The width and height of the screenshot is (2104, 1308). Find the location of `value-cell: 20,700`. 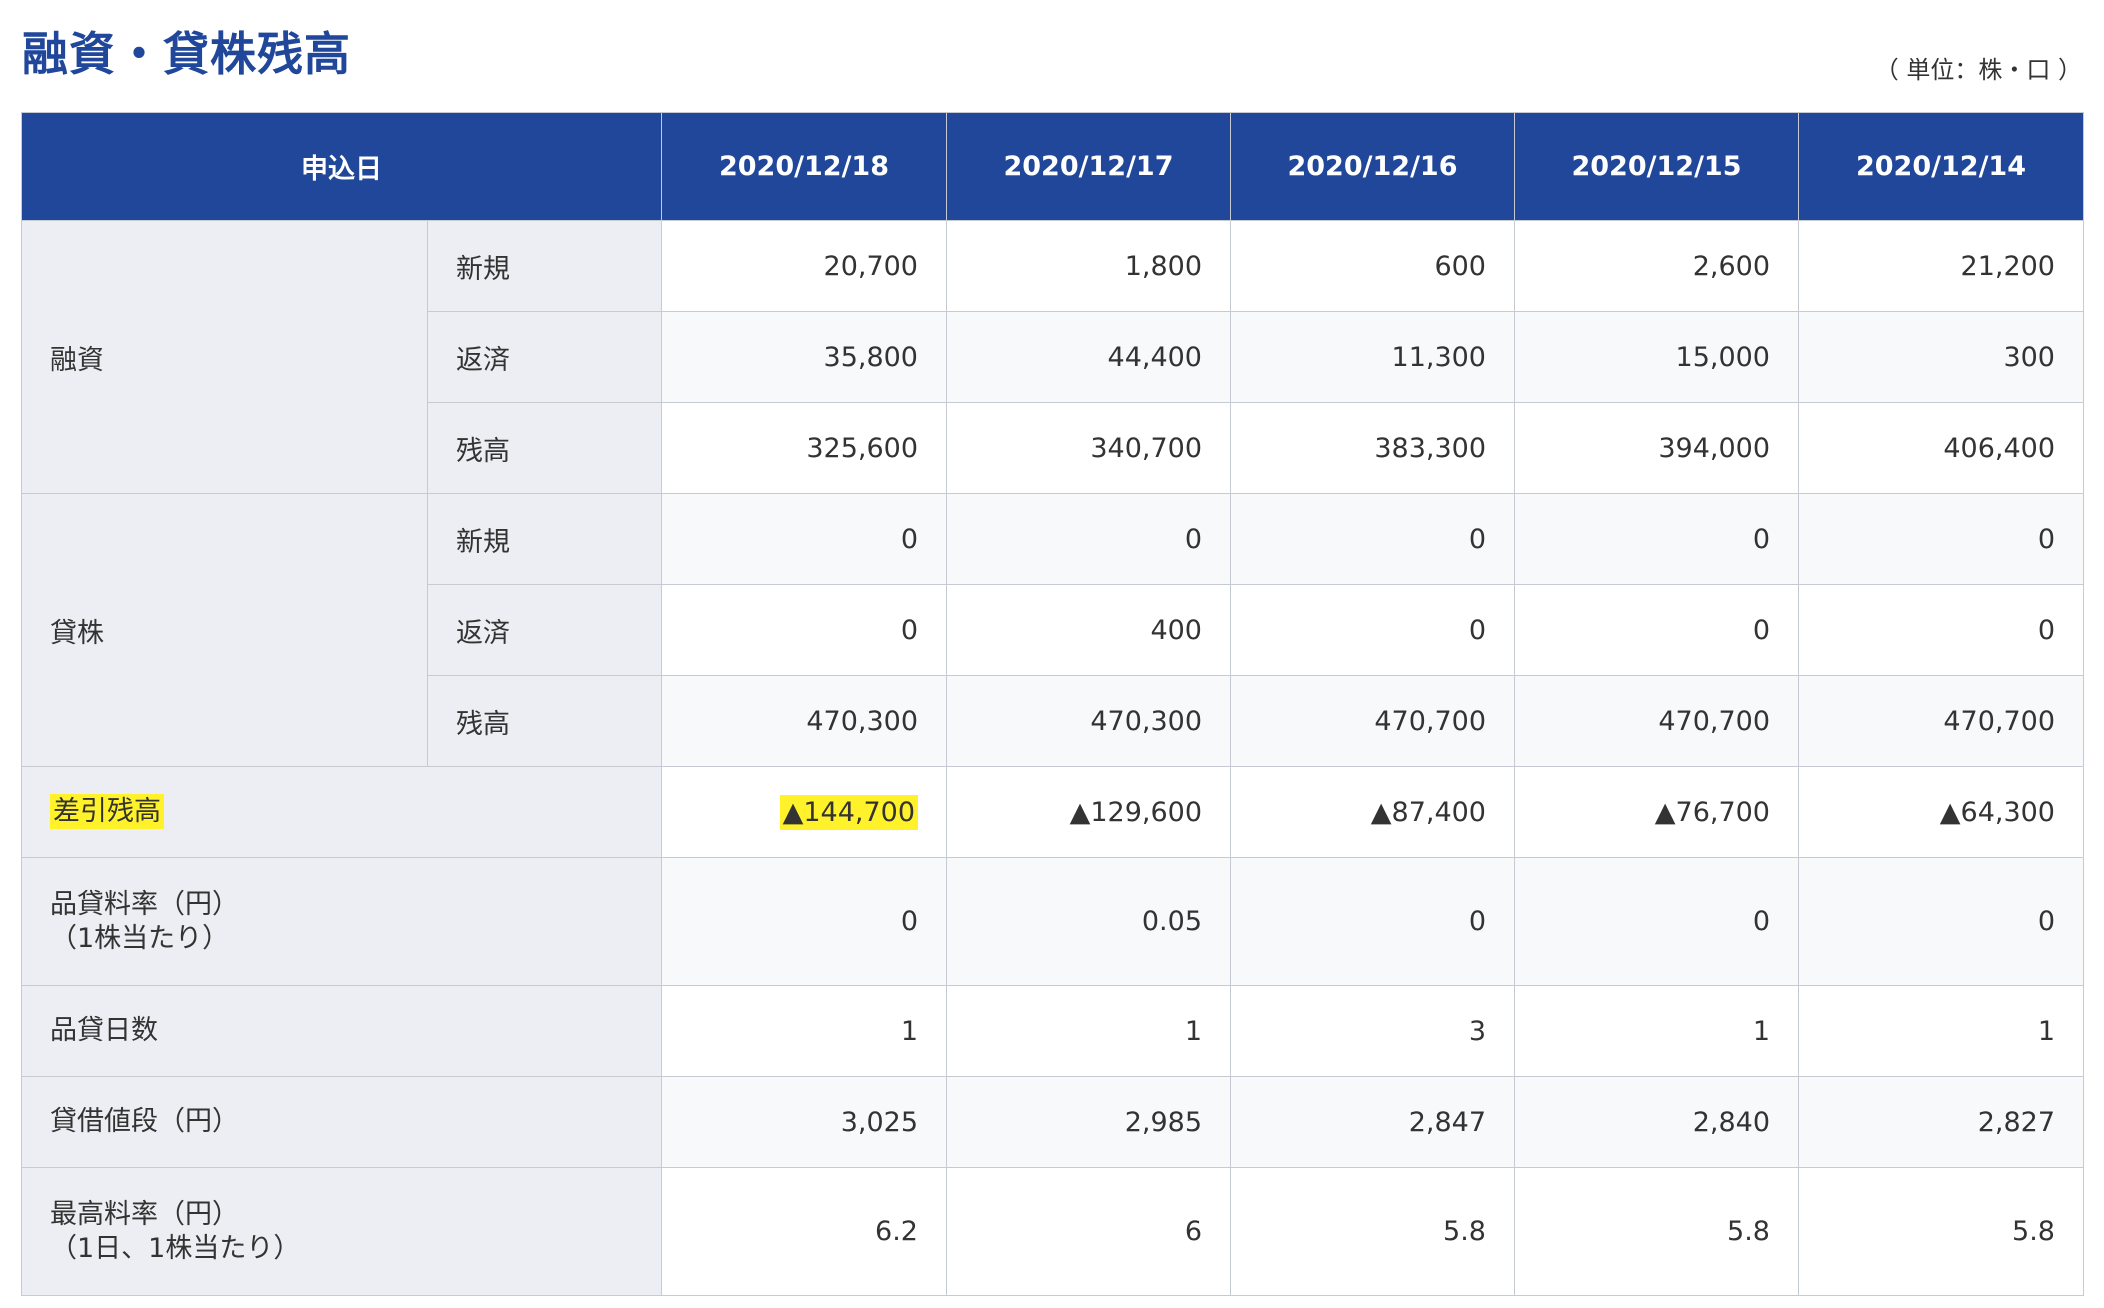

value-cell: 20,700 is located at coordinates (804, 266).